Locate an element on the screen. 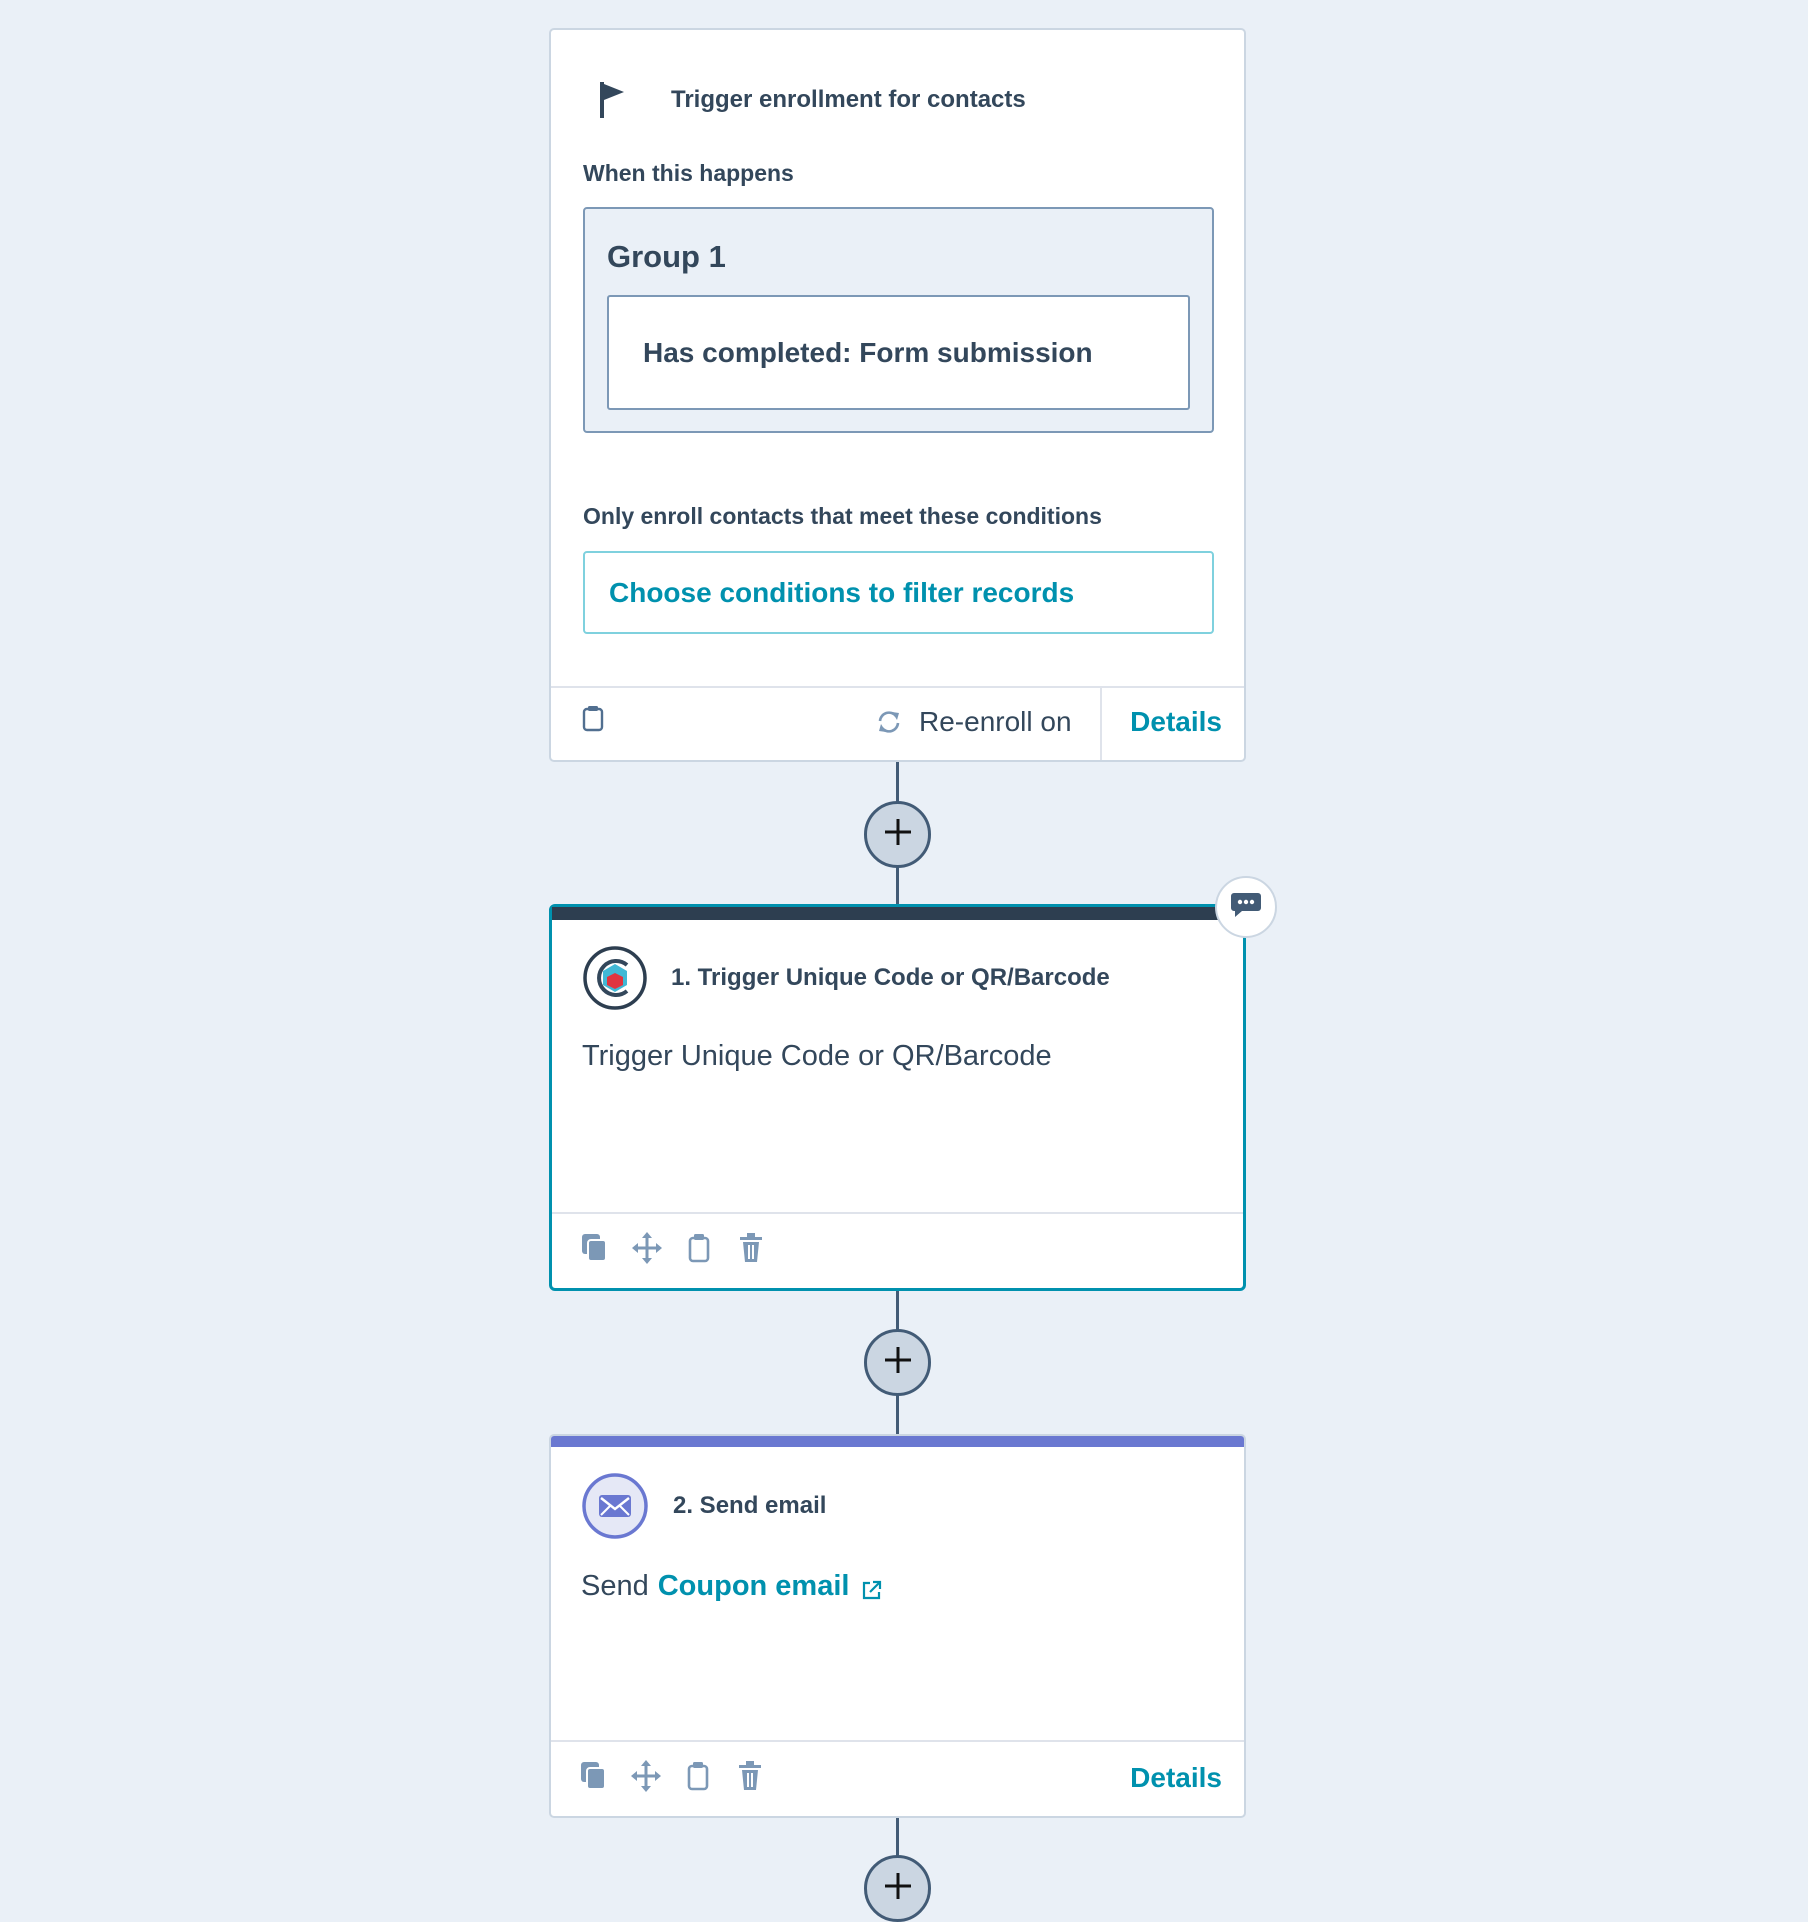 The height and width of the screenshot is (1922, 1808). unique-code-app-icon is located at coordinates (615, 978).